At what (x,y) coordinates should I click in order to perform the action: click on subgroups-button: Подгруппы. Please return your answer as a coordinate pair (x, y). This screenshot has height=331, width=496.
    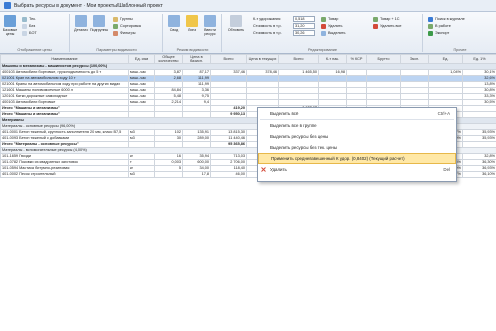
    Looking at the image, I should click on (99, 23).